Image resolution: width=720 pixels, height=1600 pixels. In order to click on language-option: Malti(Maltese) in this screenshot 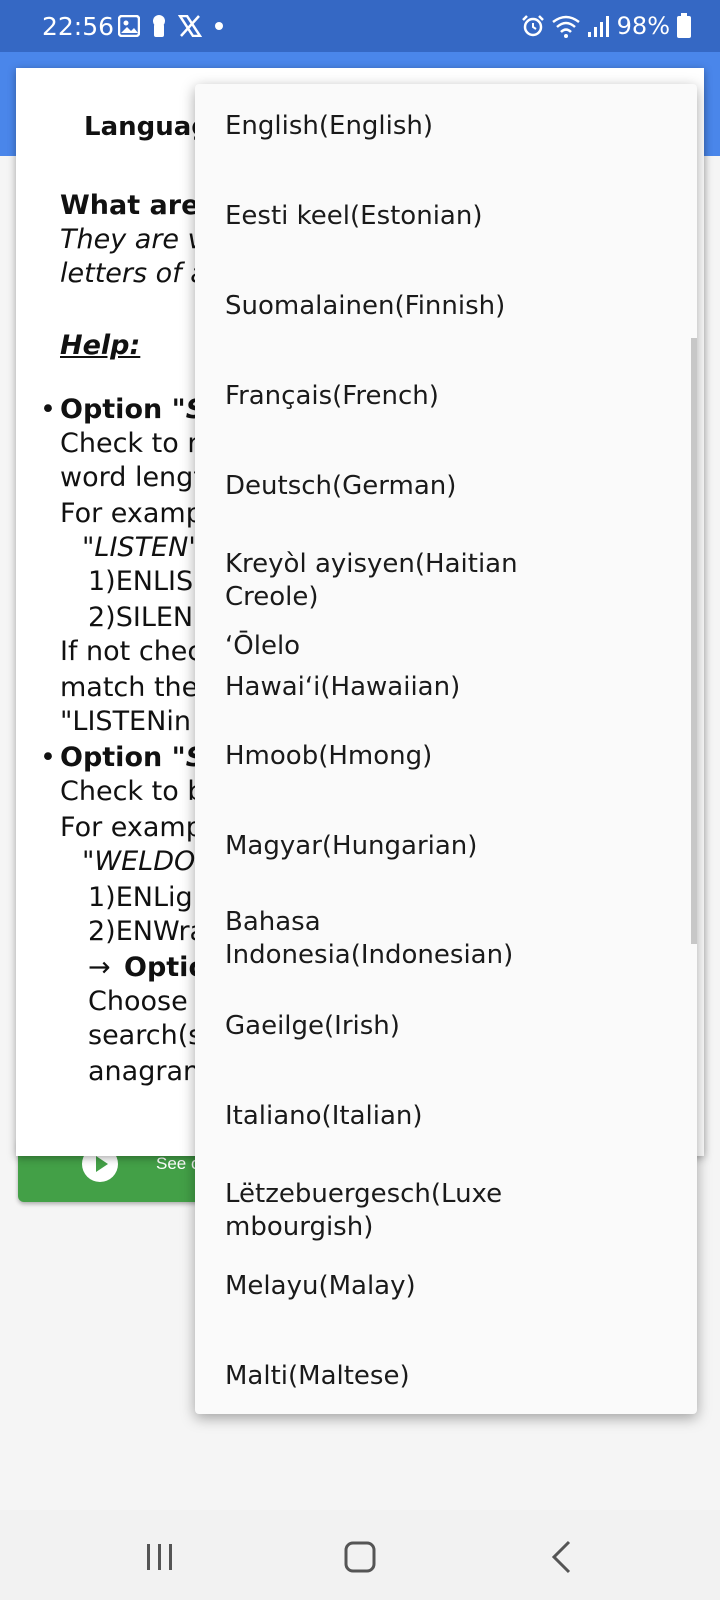, I will do `click(445, 1376)`.